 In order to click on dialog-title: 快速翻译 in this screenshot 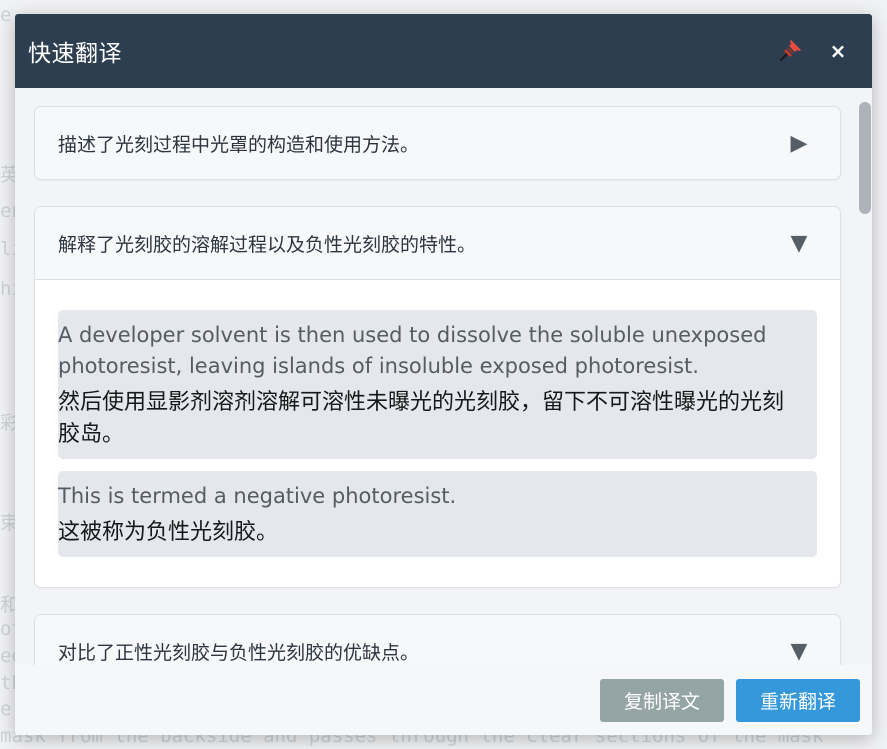, I will do `click(75, 54)`.